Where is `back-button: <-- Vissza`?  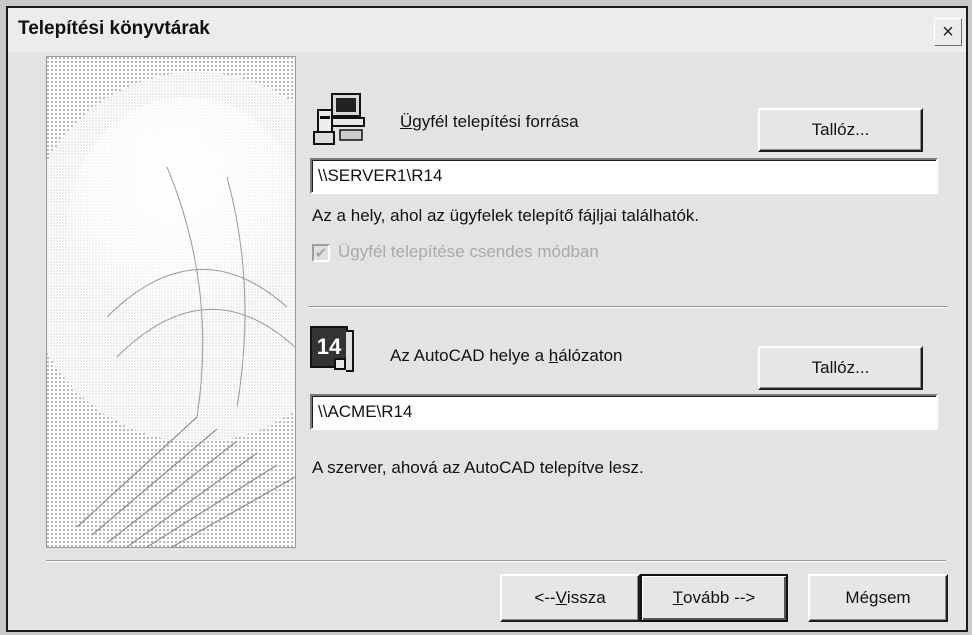 back-button: <-- Vissza is located at coordinates (570, 598).